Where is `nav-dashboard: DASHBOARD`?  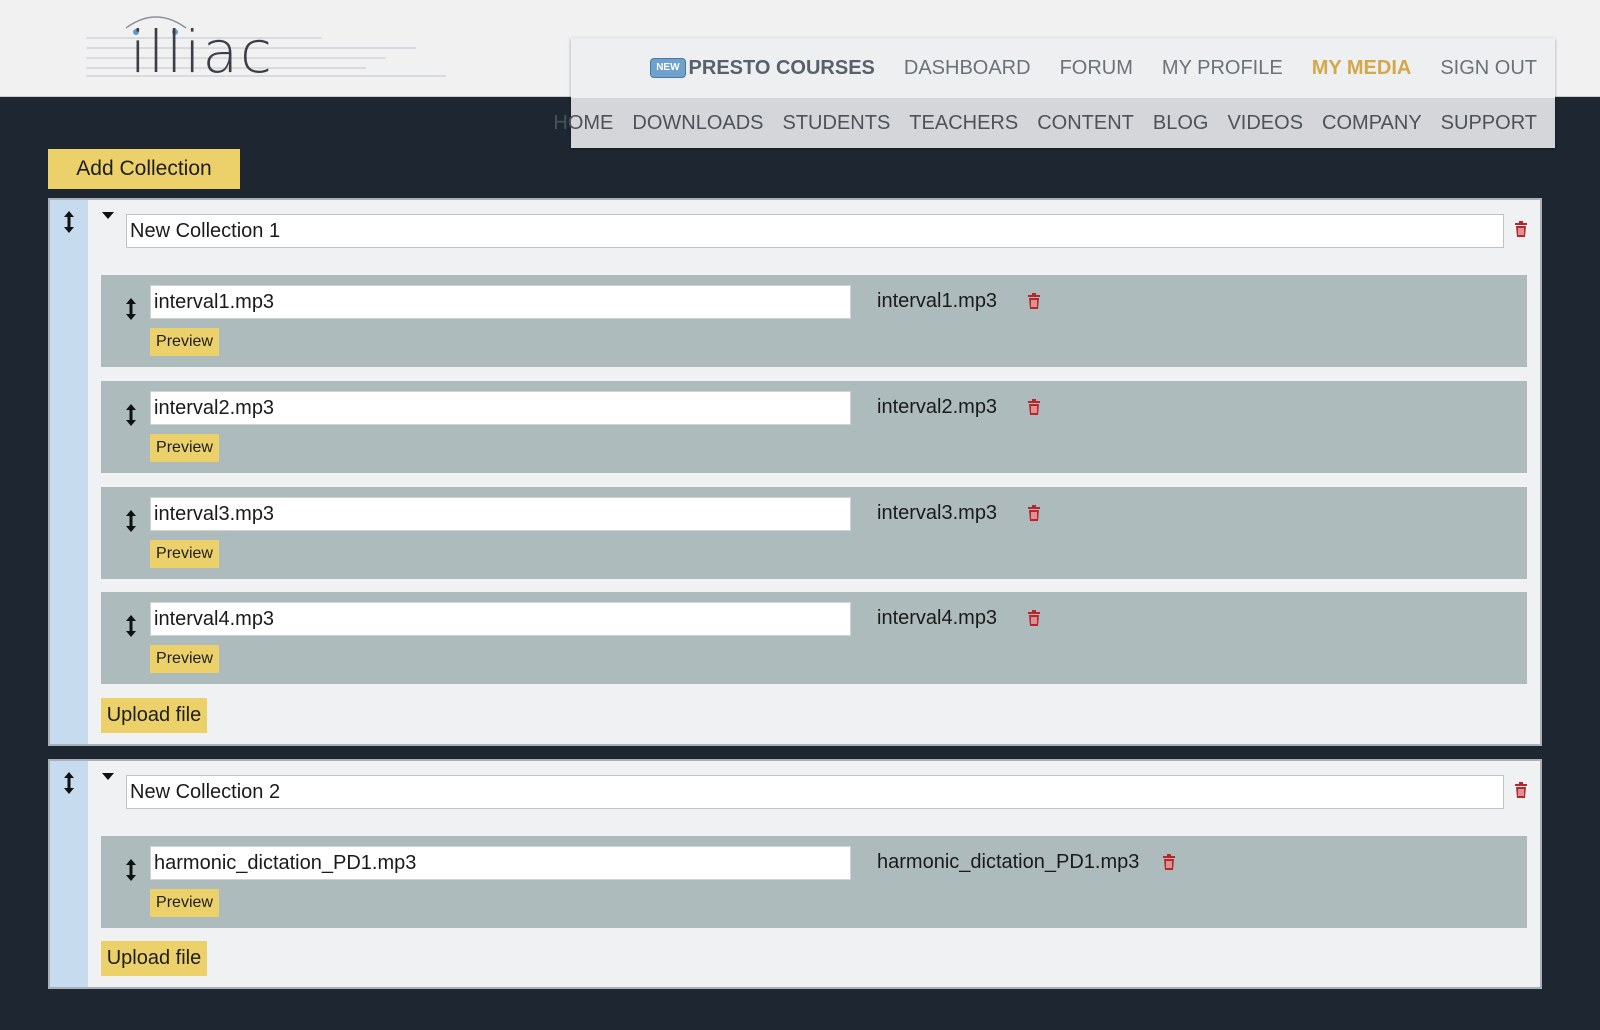 nav-dashboard: DASHBOARD is located at coordinates (967, 68).